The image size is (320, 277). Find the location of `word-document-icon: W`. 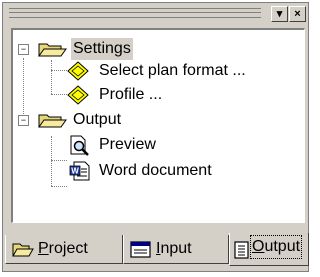

word-document-icon: W is located at coordinates (79, 171).